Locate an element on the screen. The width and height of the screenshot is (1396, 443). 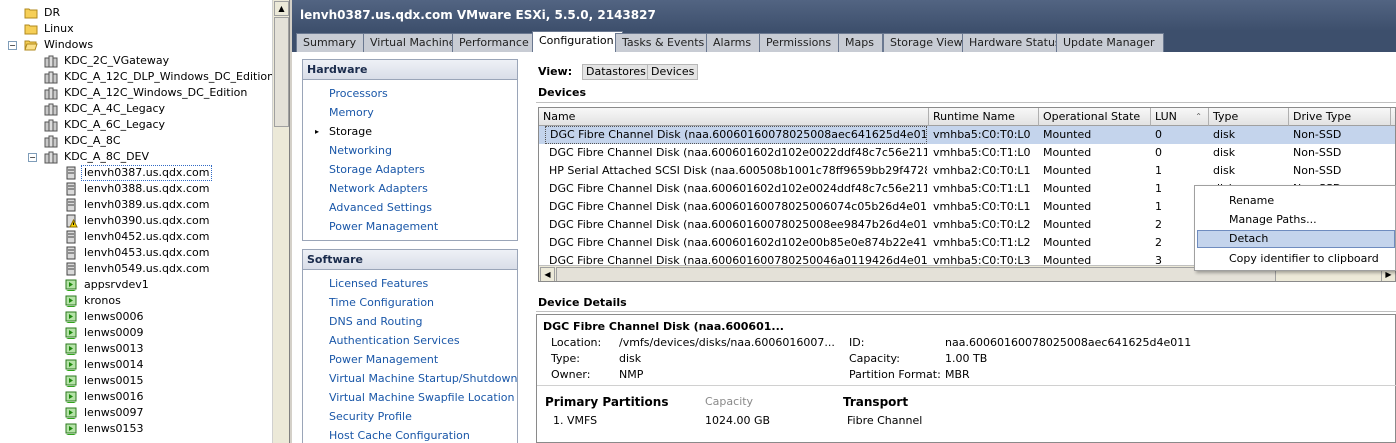
hardware-item-processors: Processors is located at coordinates (358, 93).